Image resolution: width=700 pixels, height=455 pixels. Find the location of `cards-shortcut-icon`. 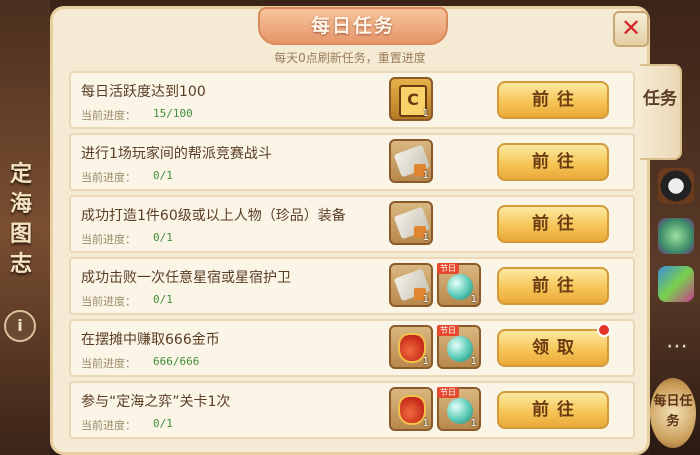

cards-shortcut-icon is located at coordinates (676, 284).